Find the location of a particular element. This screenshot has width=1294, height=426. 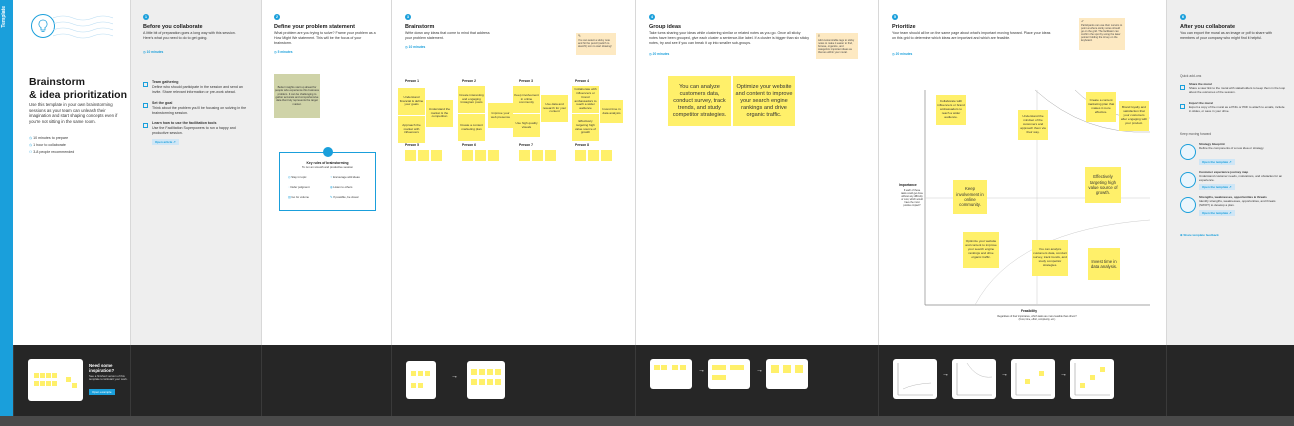

panel-title: Brainstorm is located at coordinates (420, 27).